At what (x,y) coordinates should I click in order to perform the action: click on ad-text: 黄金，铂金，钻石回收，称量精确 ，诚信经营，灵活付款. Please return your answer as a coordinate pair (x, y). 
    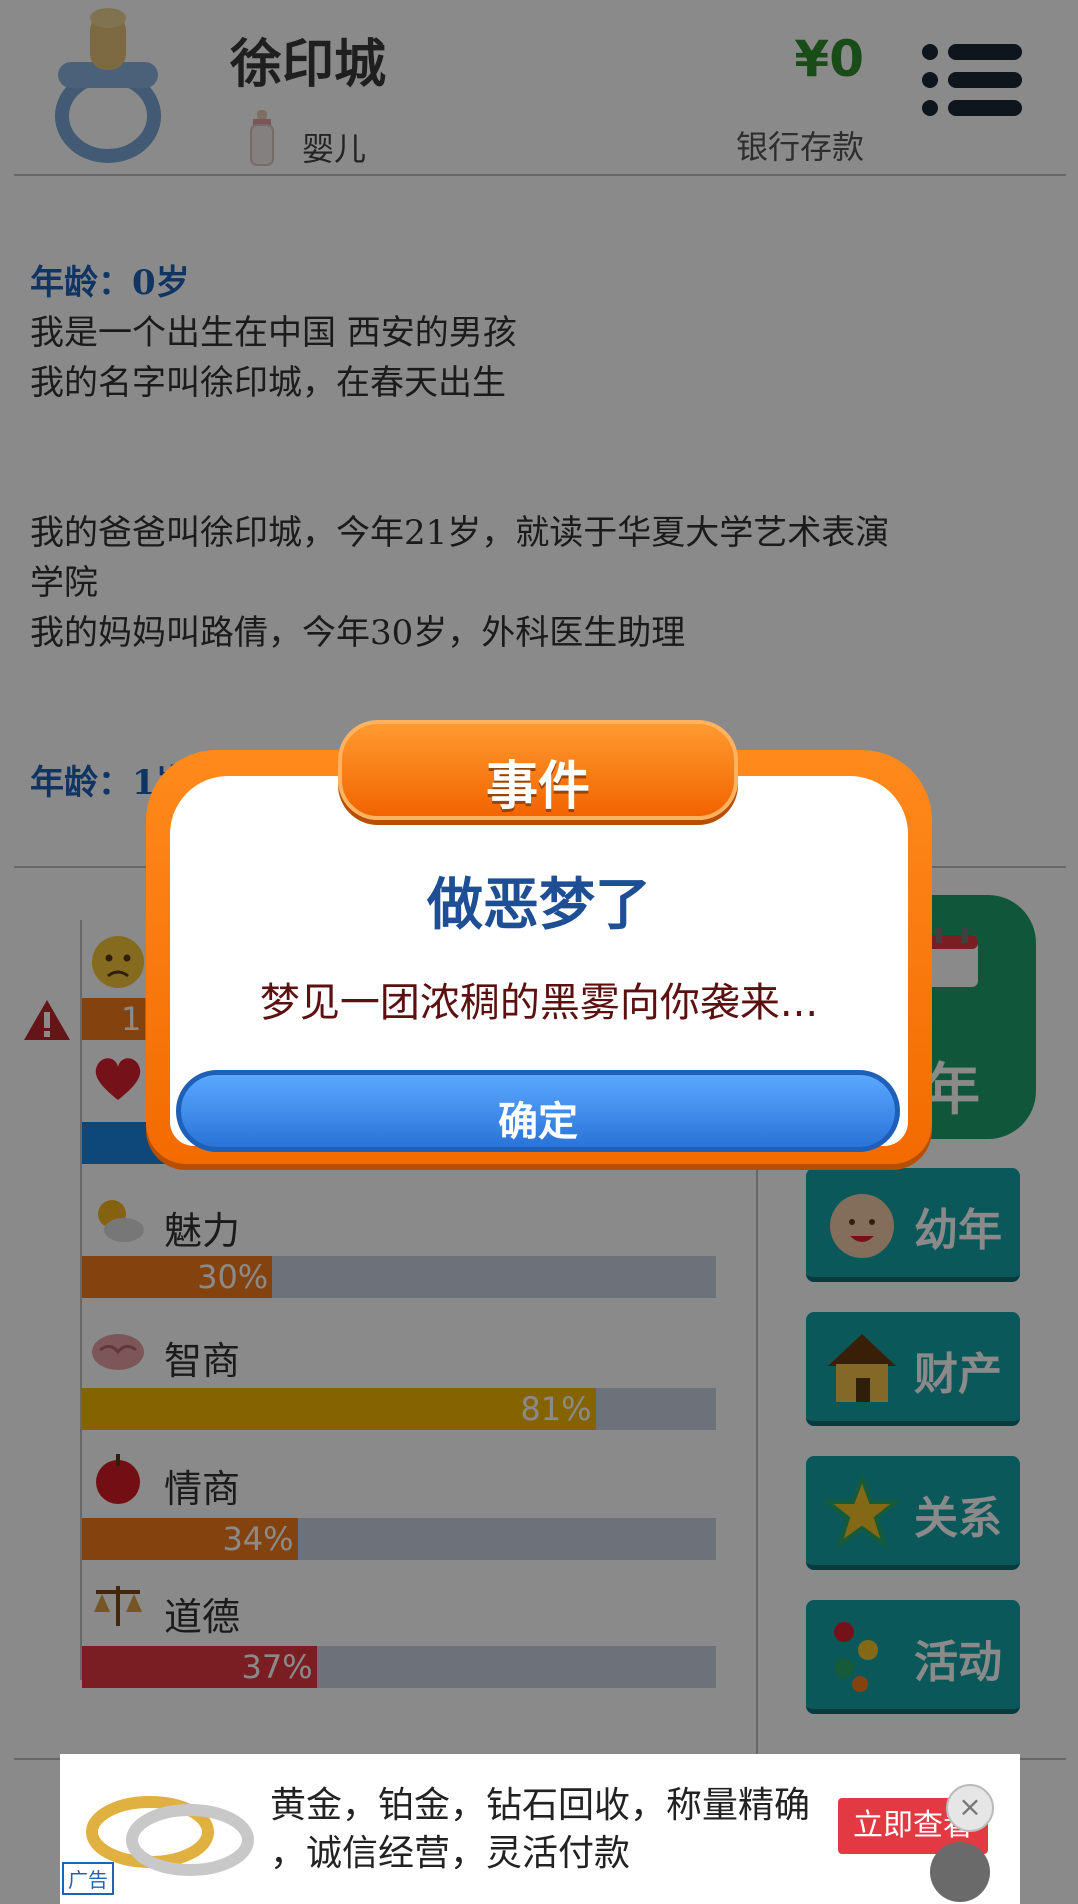
    Looking at the image, I should click on (570, 1830).